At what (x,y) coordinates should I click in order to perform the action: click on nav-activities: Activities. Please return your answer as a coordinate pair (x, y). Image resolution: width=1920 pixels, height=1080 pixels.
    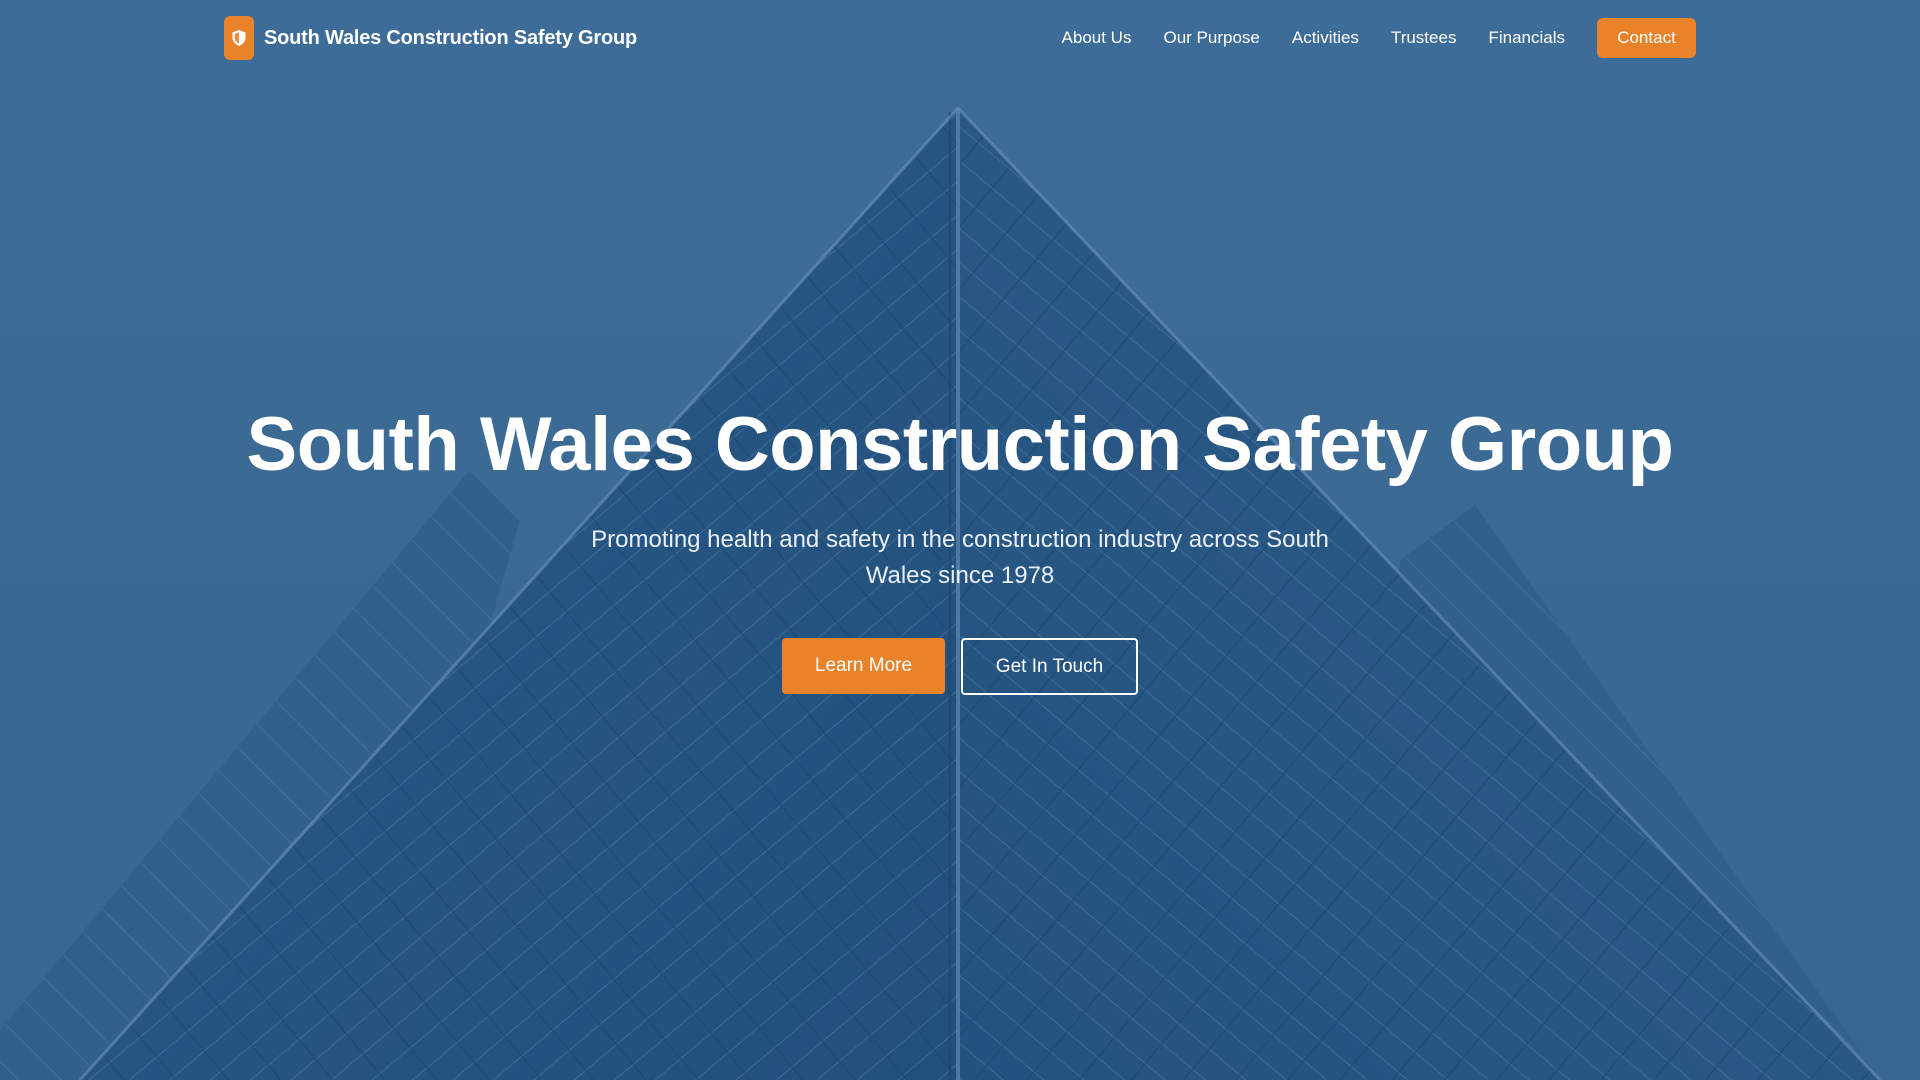
    Looking at the image, I should click on (1325, 38).